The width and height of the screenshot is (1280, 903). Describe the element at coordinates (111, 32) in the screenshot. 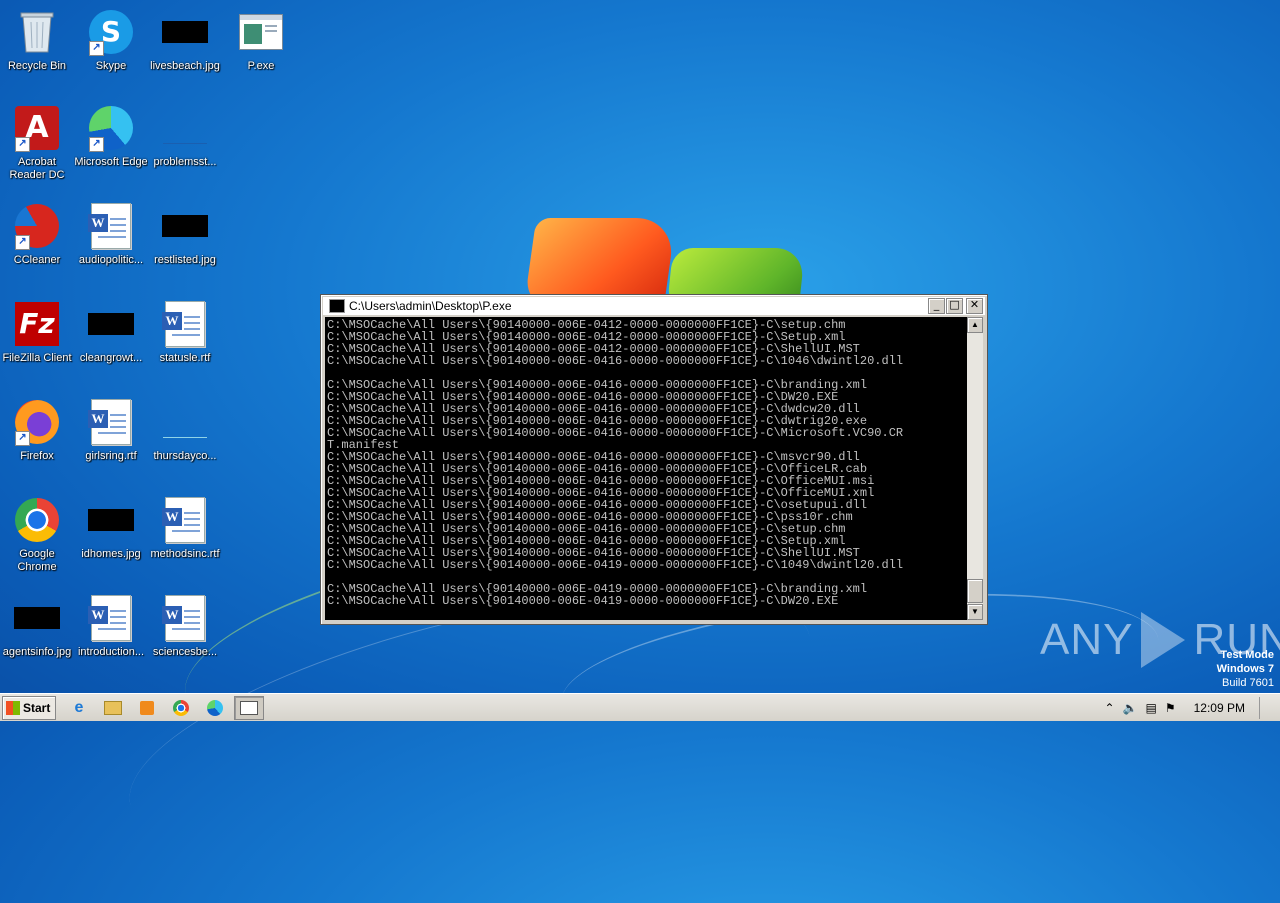

I see `skype-icon: S ↗` at that location.